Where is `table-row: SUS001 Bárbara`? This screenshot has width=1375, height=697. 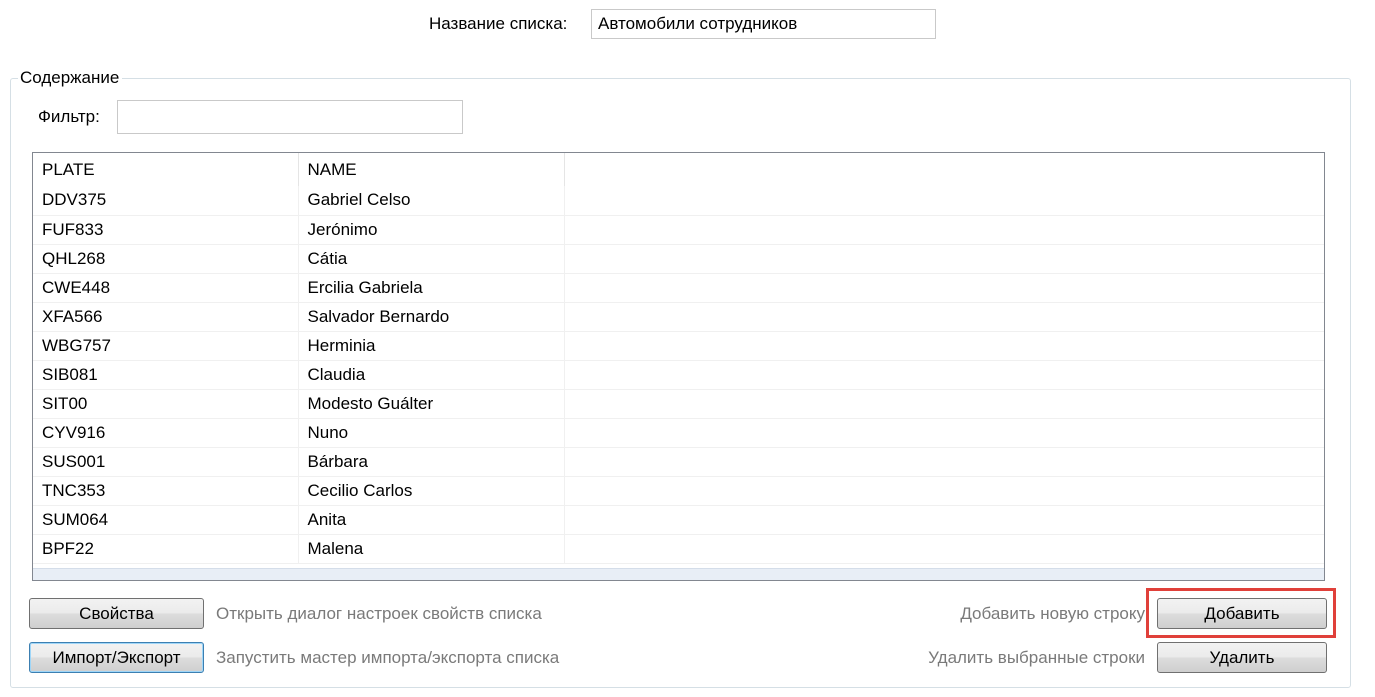 table-row: SUS001 Bárbara is located at coordinates (678, 462).